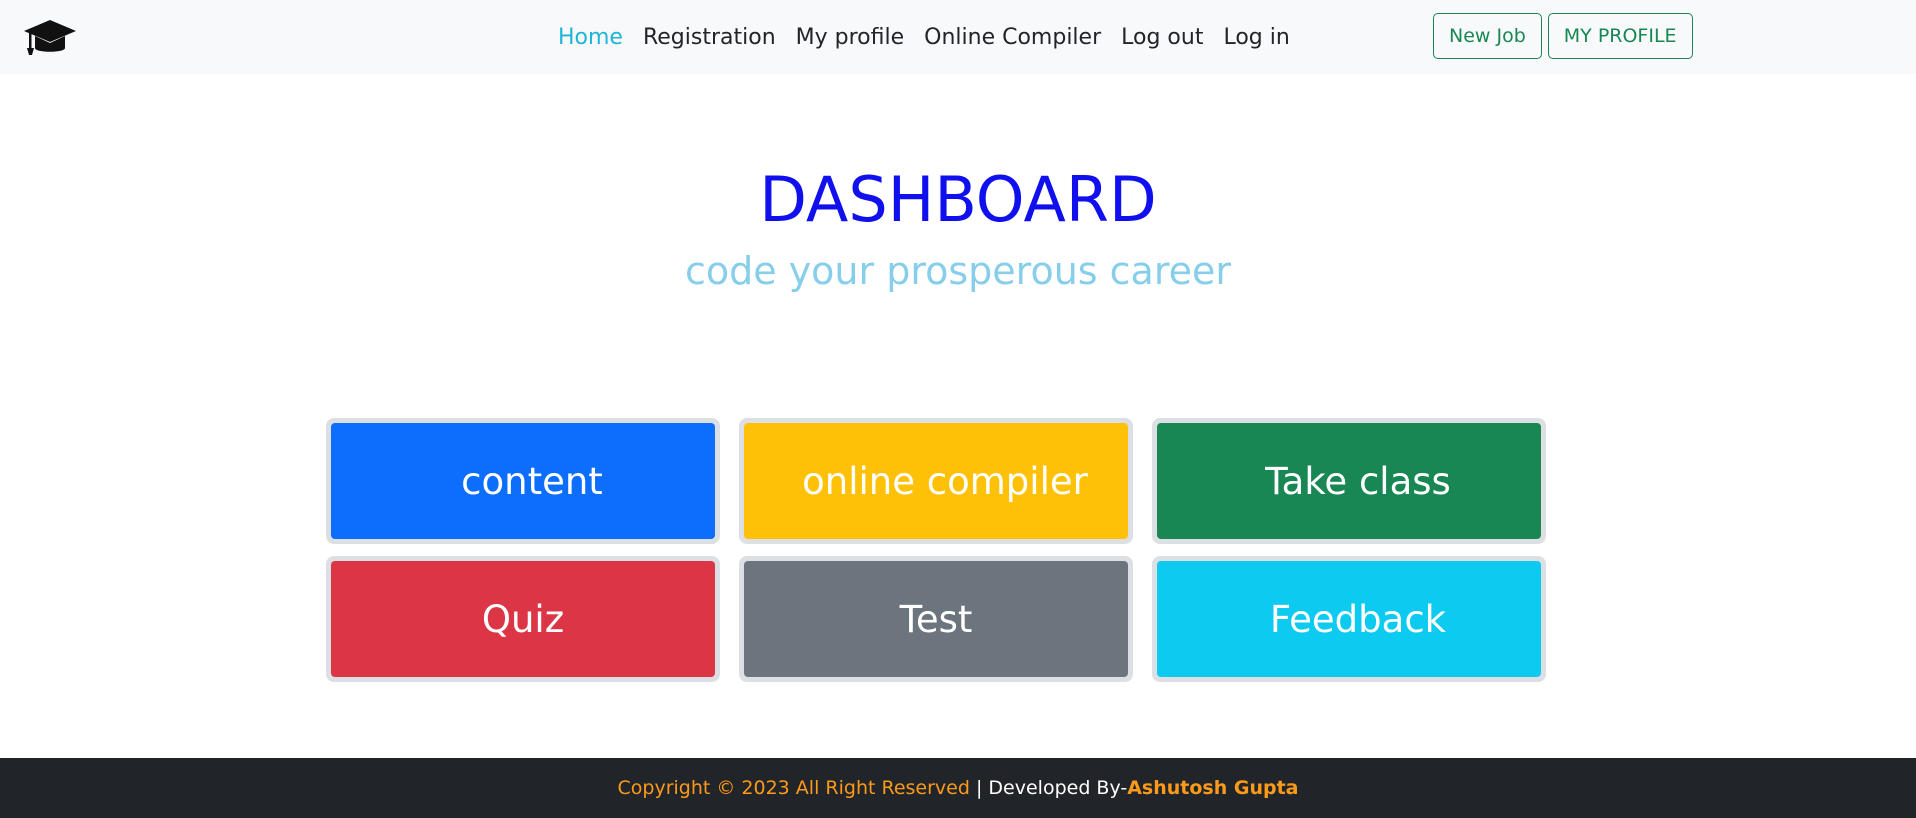 The height and width of the screenshot is (818, 1916). Describe the element at coordinates (590, 37) in the screenshot. I see `nav-link-home: Home` at that location.